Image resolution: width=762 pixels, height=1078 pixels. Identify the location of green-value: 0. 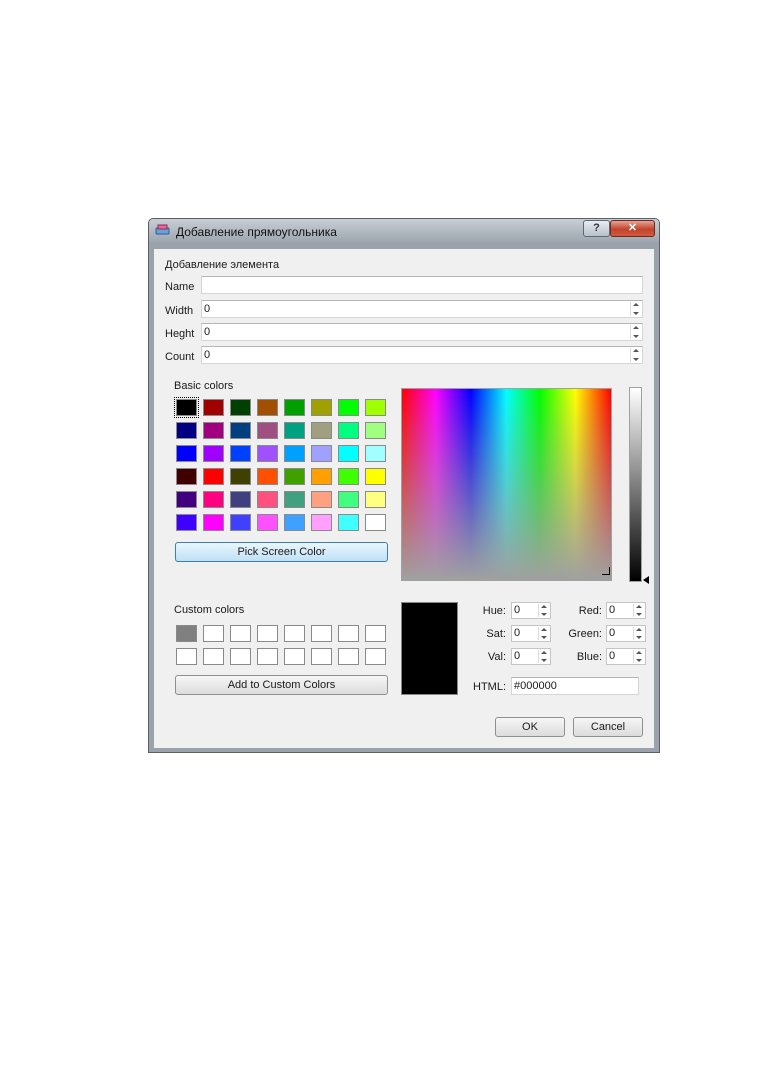
(612, 633).